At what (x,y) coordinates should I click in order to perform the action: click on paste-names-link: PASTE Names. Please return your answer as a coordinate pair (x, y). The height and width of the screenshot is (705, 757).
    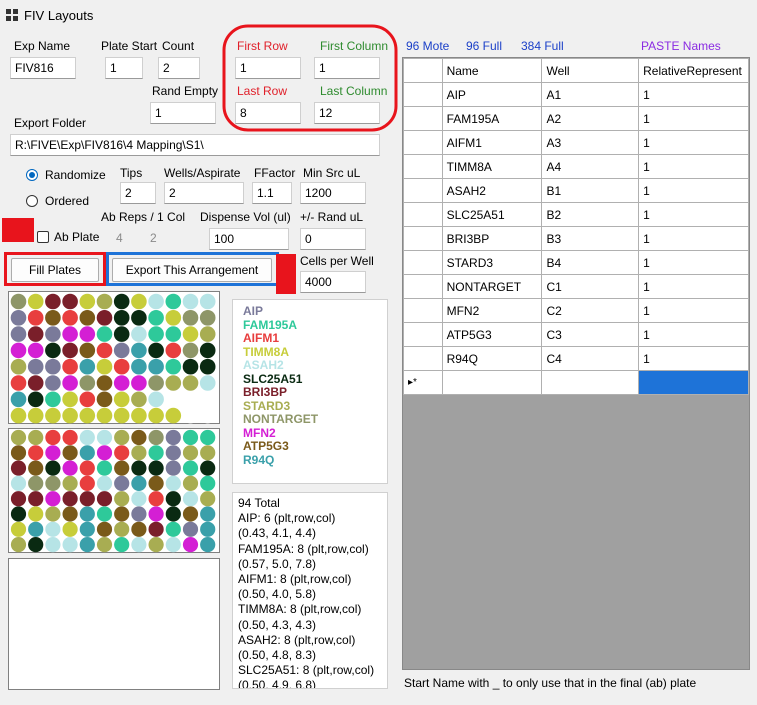
    Looking at the image, I should click on (681, 46).